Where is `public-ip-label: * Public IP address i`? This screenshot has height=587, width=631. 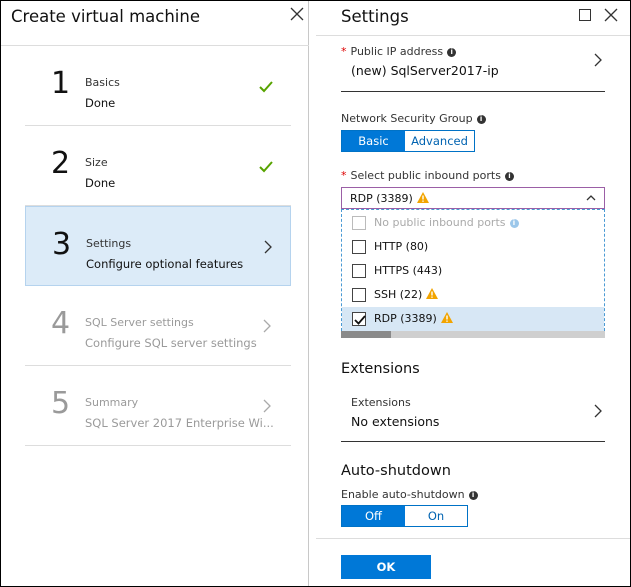
public-ip-label: * Public IP address i is located at coordinates (399, 51).